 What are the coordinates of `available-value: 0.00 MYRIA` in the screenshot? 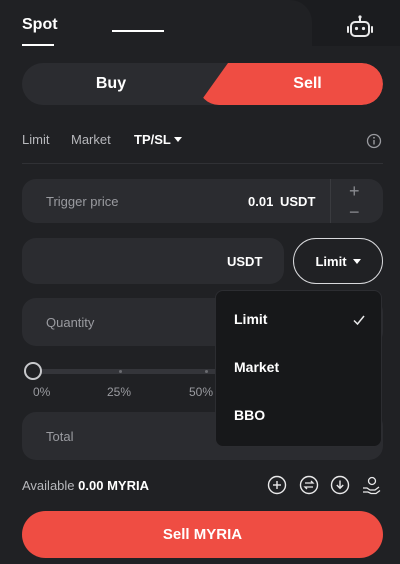 It's located at (113, 485).